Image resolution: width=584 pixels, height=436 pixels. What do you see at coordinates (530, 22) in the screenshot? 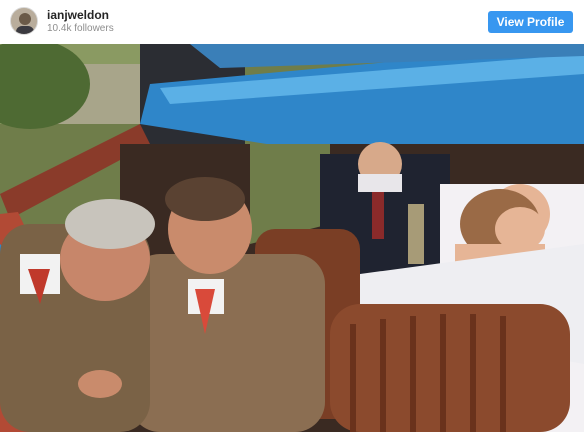
I see `view-profile-button: View Profile` at bounding box center [530, 22].